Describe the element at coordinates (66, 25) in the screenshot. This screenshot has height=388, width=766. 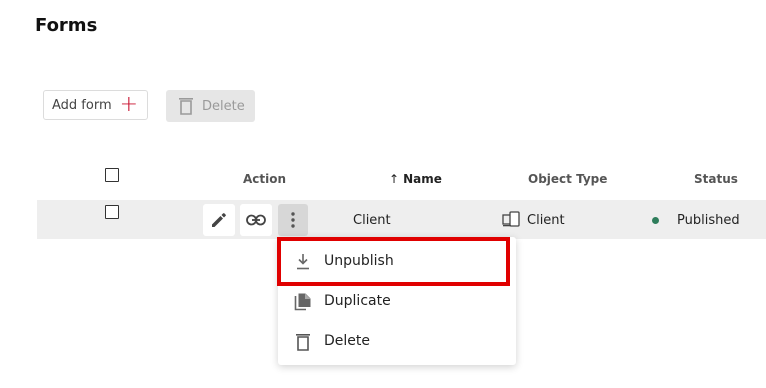
I see `page-title: Forms` at that location.